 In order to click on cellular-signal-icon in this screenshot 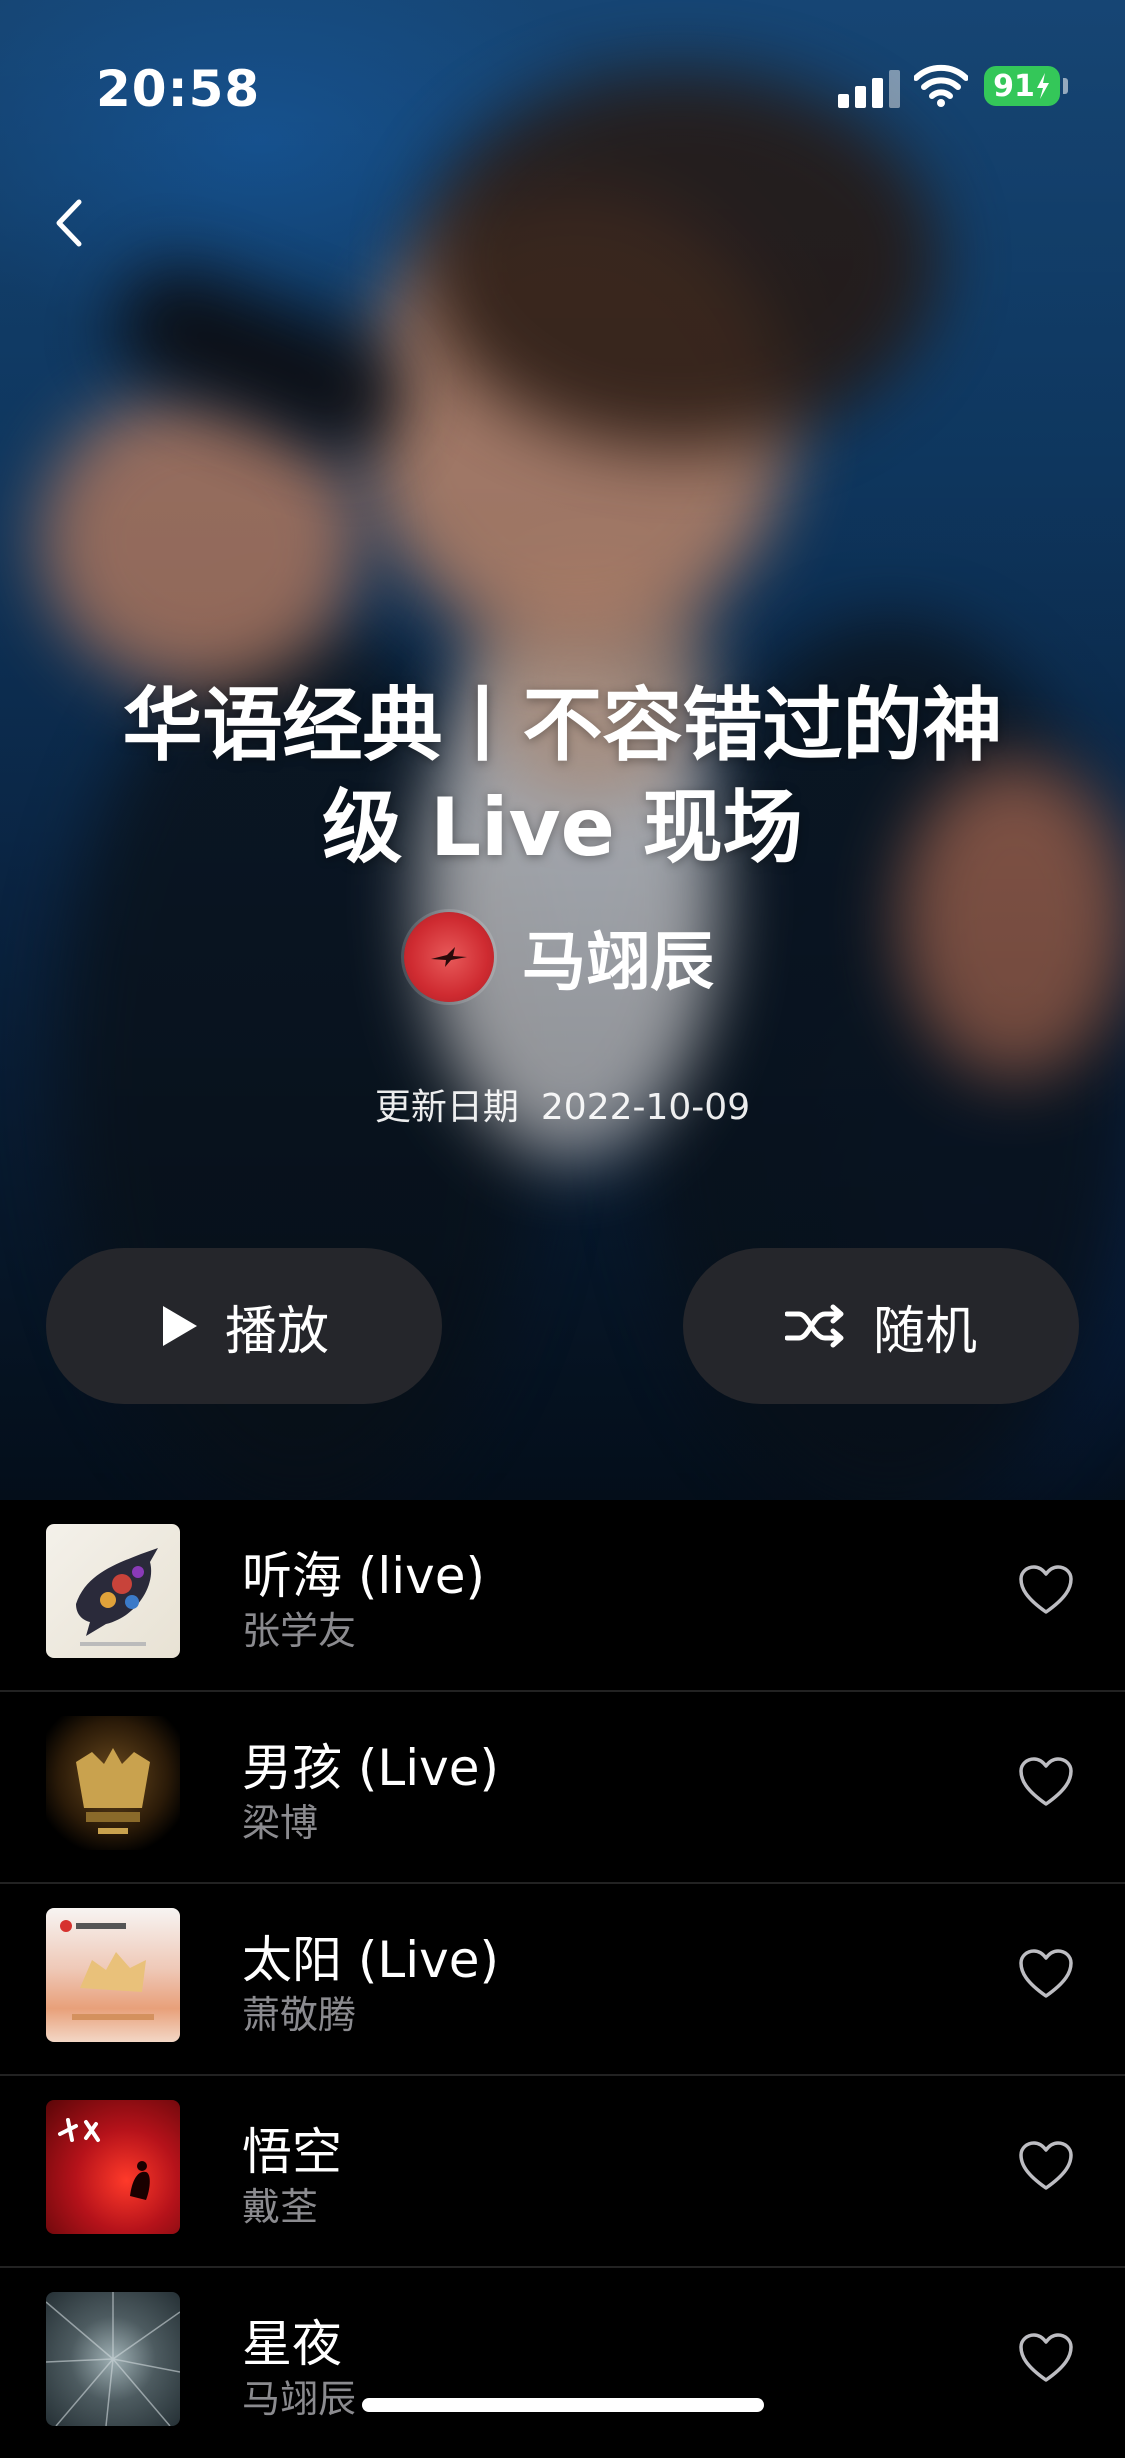, I will do `click(869, 88)`.